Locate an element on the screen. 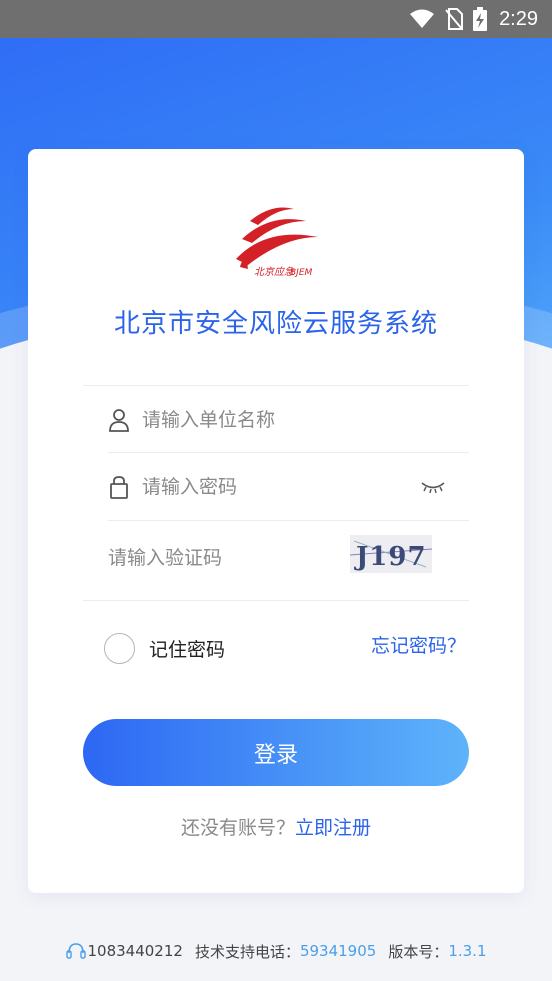 This screenshot has height=981, width=552. no-sim-icon is located at coordinates (454, 19).